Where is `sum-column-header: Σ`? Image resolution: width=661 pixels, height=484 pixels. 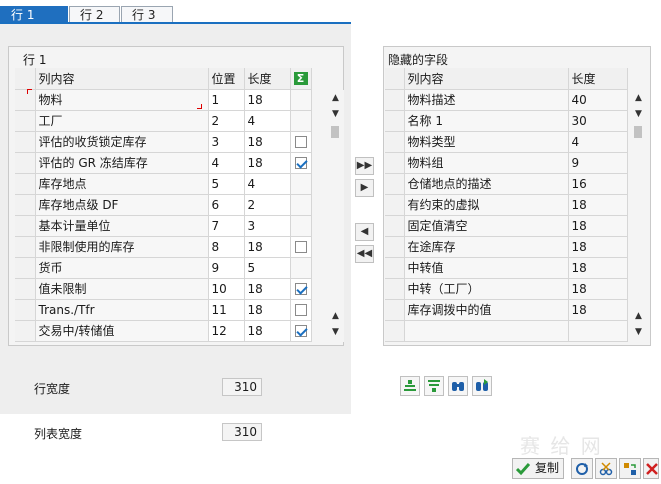 sum-column-header: Σ is located at coordinates (301, 79).